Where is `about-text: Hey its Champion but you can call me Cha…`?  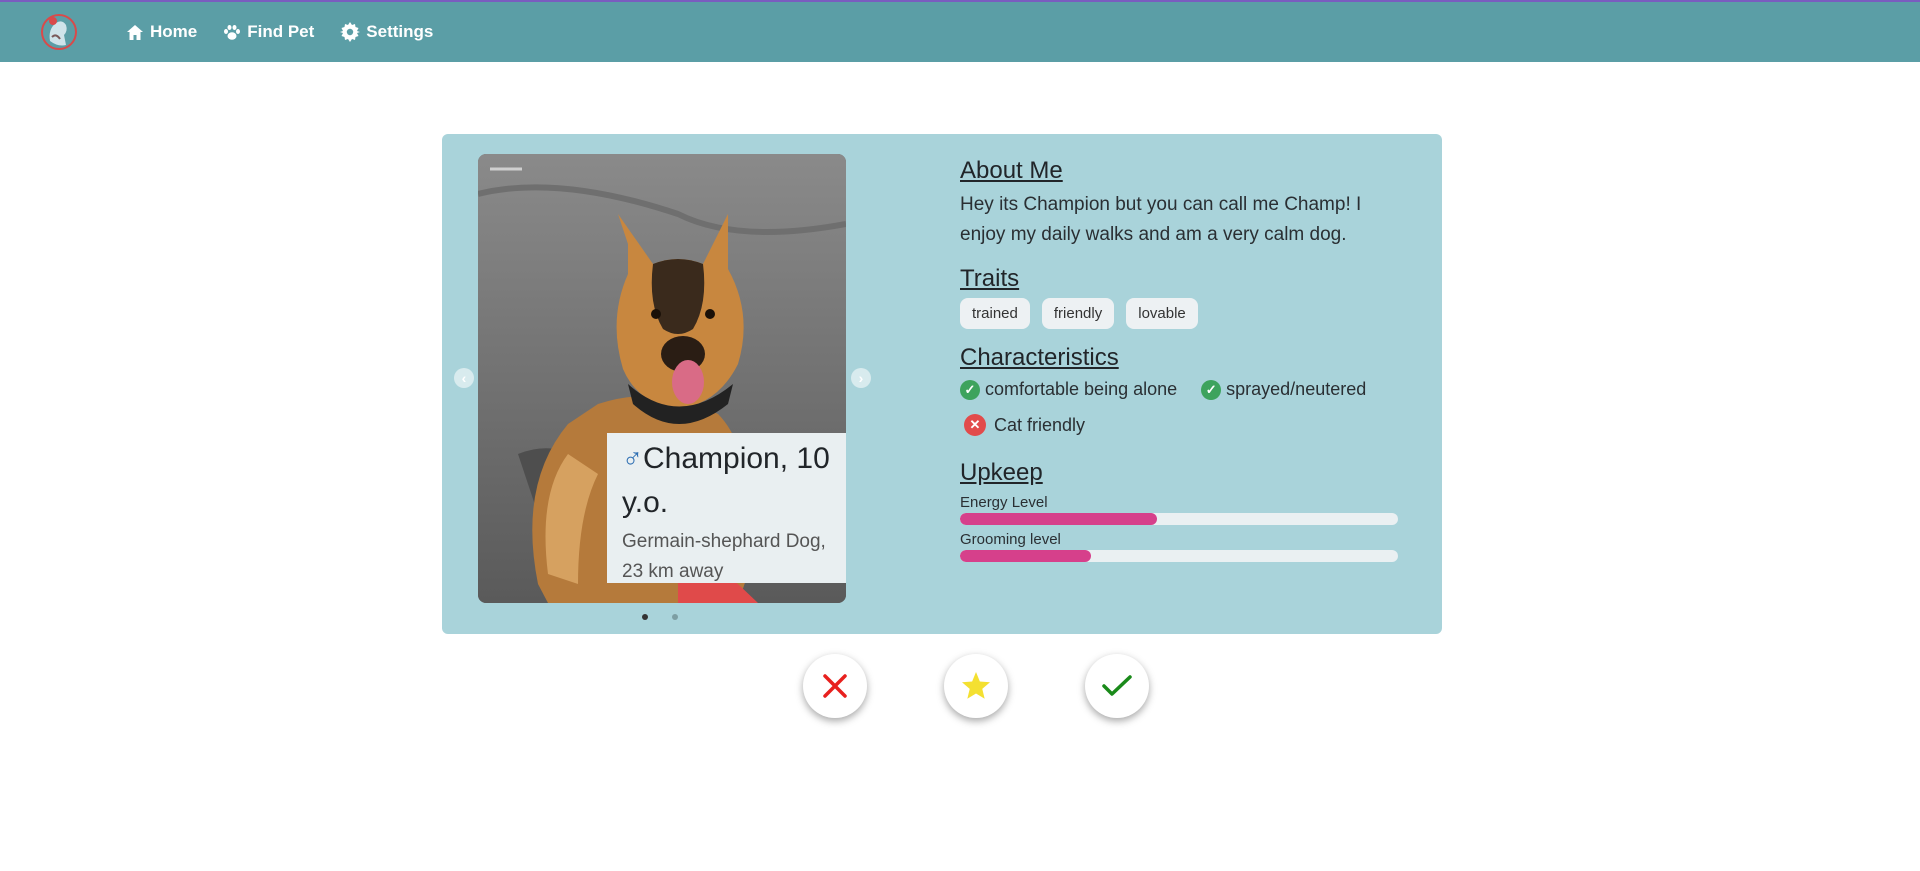 about-text: Hey its Champion but you can call me Cha… is located at coordinates (1161, 219).